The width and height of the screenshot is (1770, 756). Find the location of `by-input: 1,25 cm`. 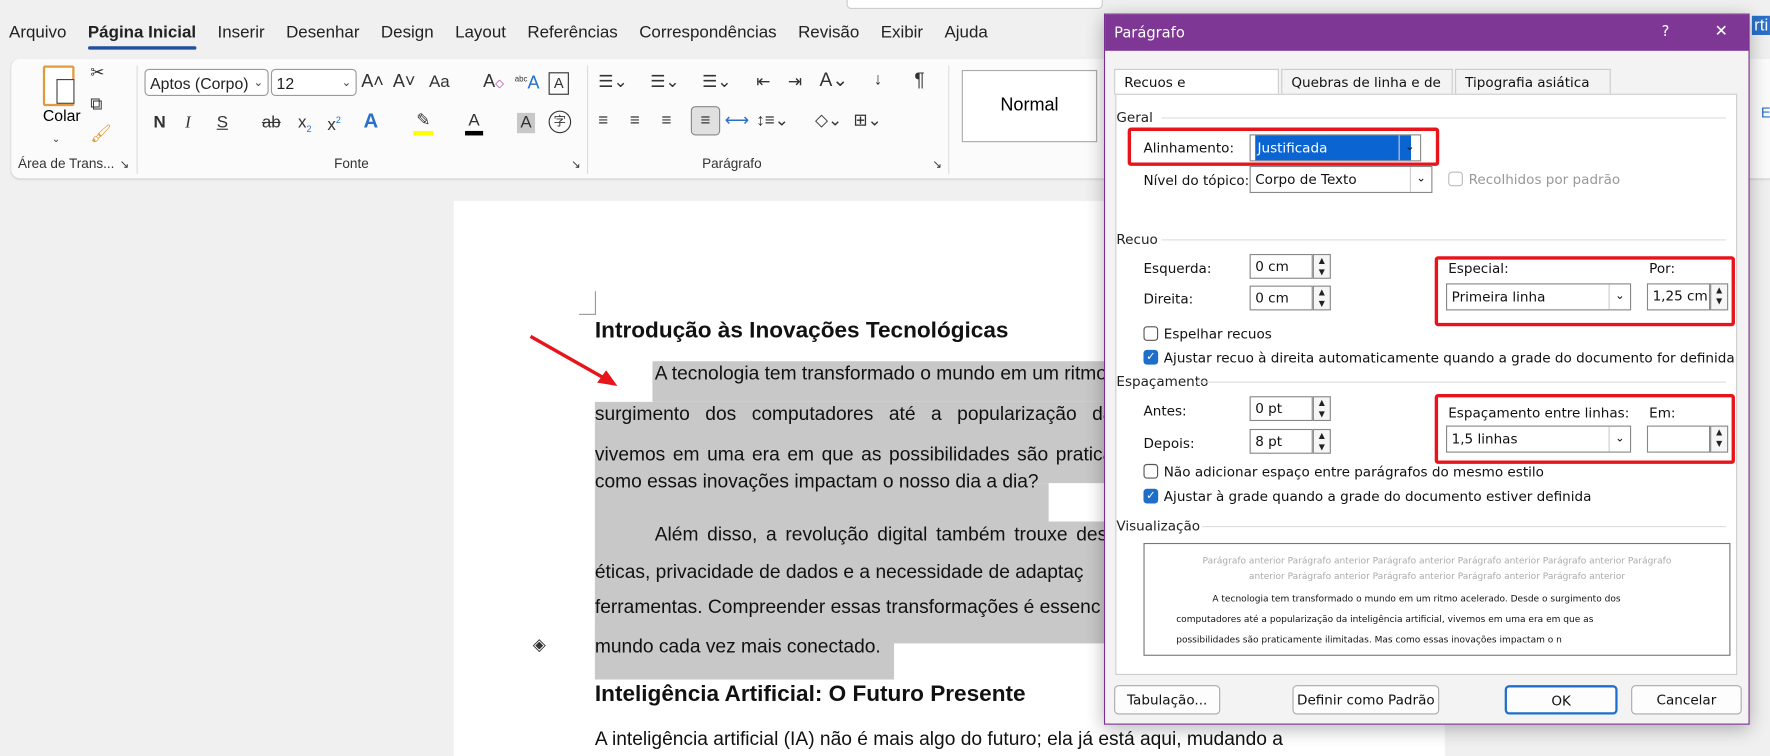

by-input: 1,25 cm is located at coordinates (1678, 297).